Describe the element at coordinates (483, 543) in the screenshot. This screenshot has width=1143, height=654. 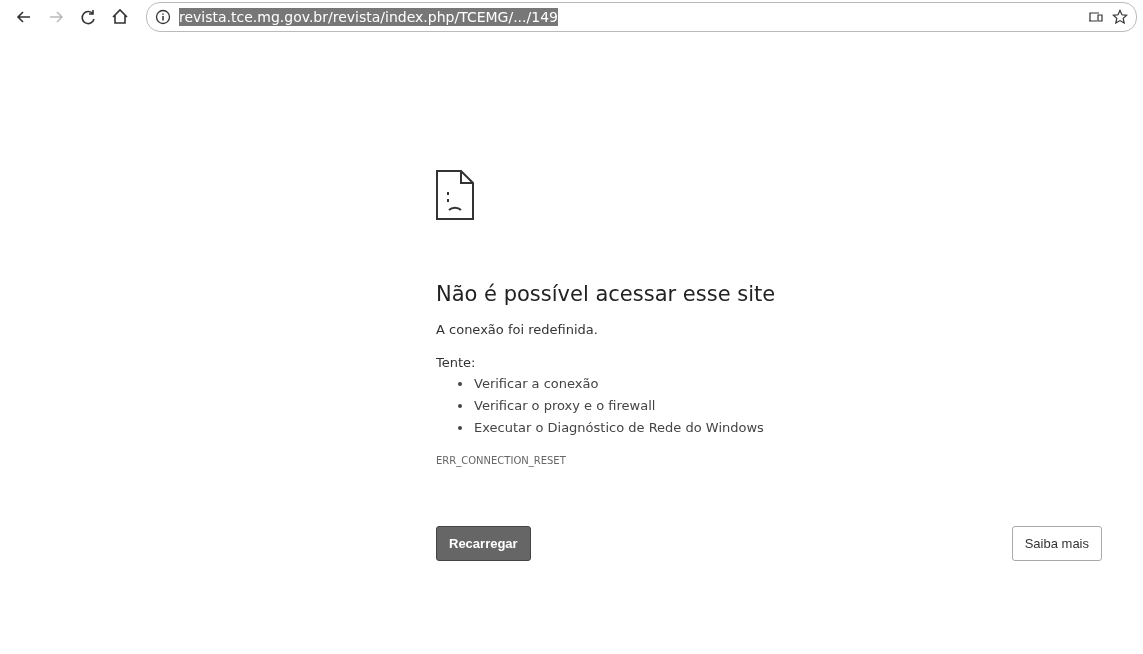
I see `reload-button: Recarregar` at that location.